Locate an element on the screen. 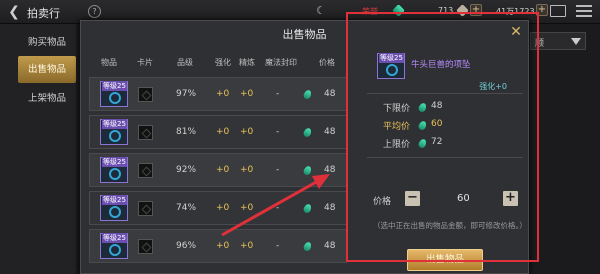 This screenshot has height=274, width=600. col-refine: 精炼 is located at coordinates (247, 62).